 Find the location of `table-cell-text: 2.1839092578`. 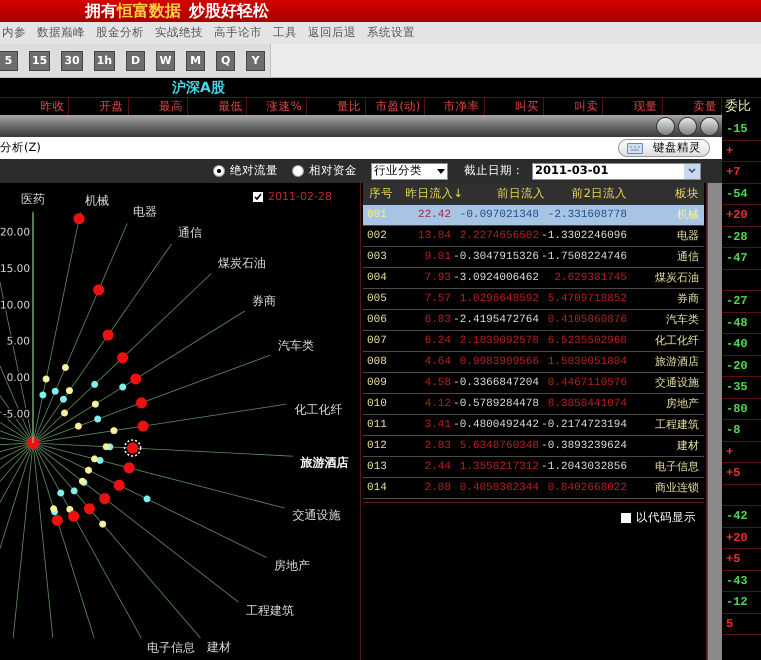

table-cell-text: 2.1839092578 is located at coordinates (498, 341).